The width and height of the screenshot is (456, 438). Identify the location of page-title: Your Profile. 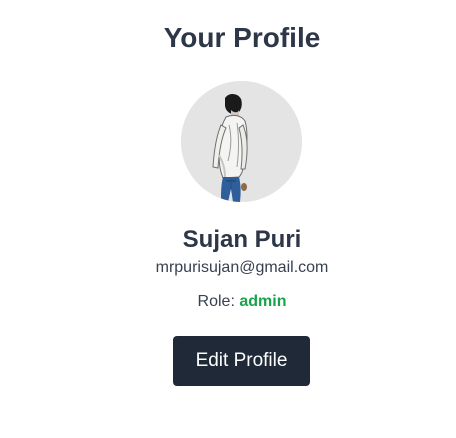
(242, 37).